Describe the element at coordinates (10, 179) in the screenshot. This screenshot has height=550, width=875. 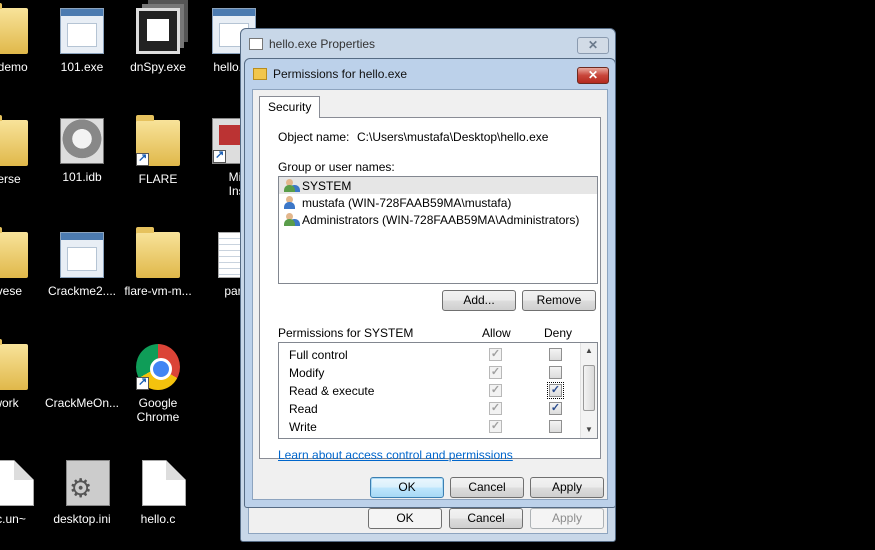
I see `desktop-icon-label: verse` at that location.